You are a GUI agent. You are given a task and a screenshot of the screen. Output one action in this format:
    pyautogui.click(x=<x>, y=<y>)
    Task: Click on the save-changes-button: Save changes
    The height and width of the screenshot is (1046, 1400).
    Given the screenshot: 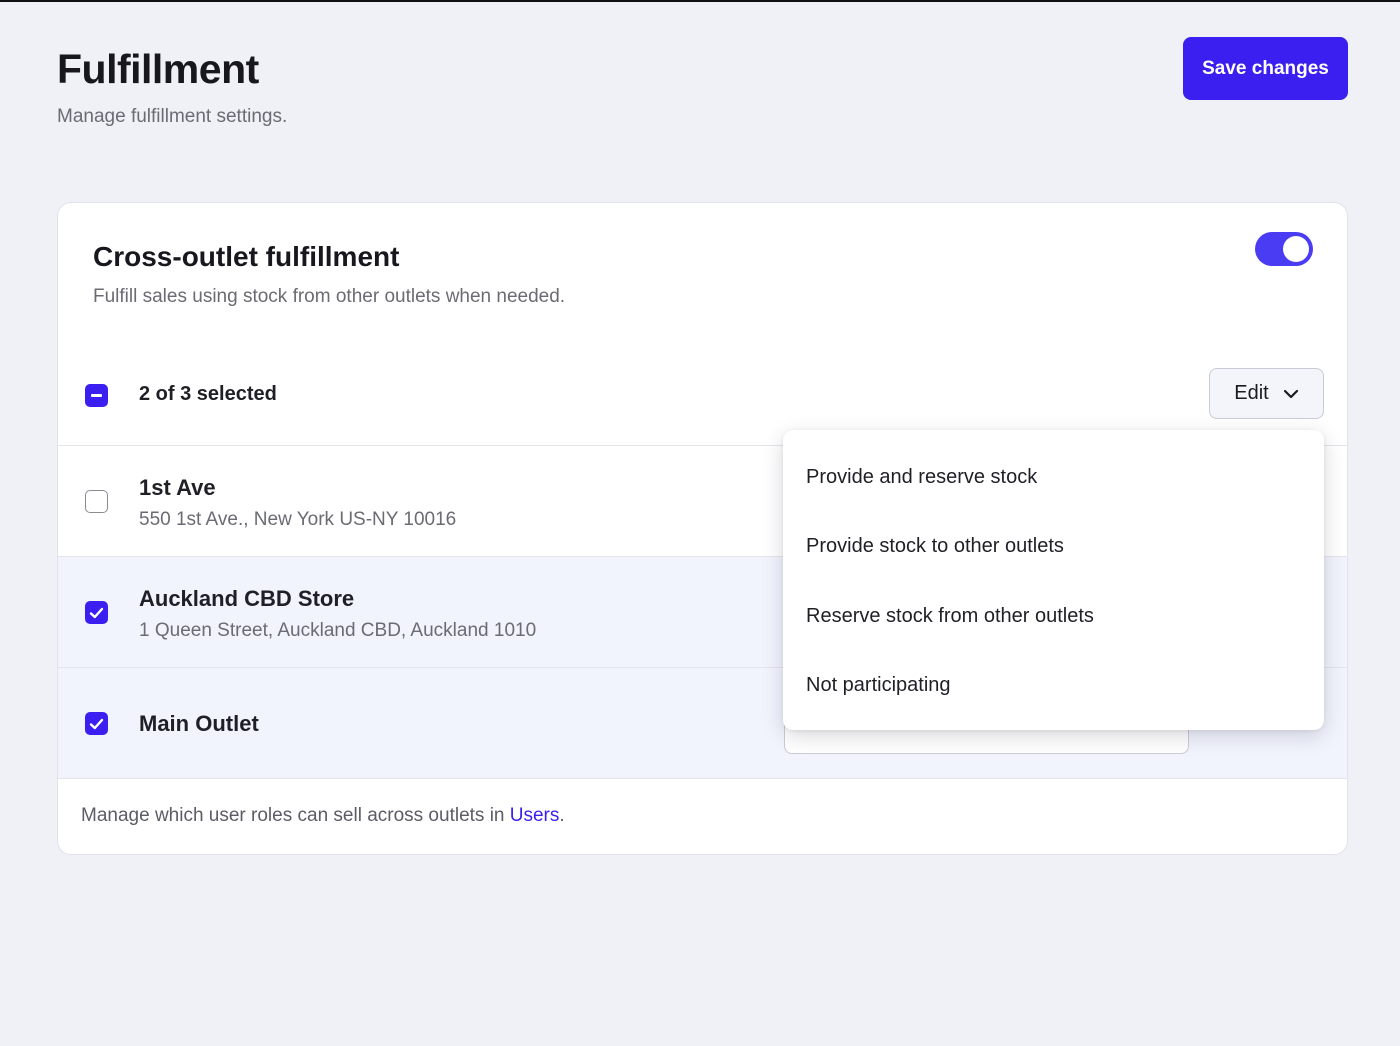 What is the action you would take?
    pyautogui.click(x=1265, y=68)
    